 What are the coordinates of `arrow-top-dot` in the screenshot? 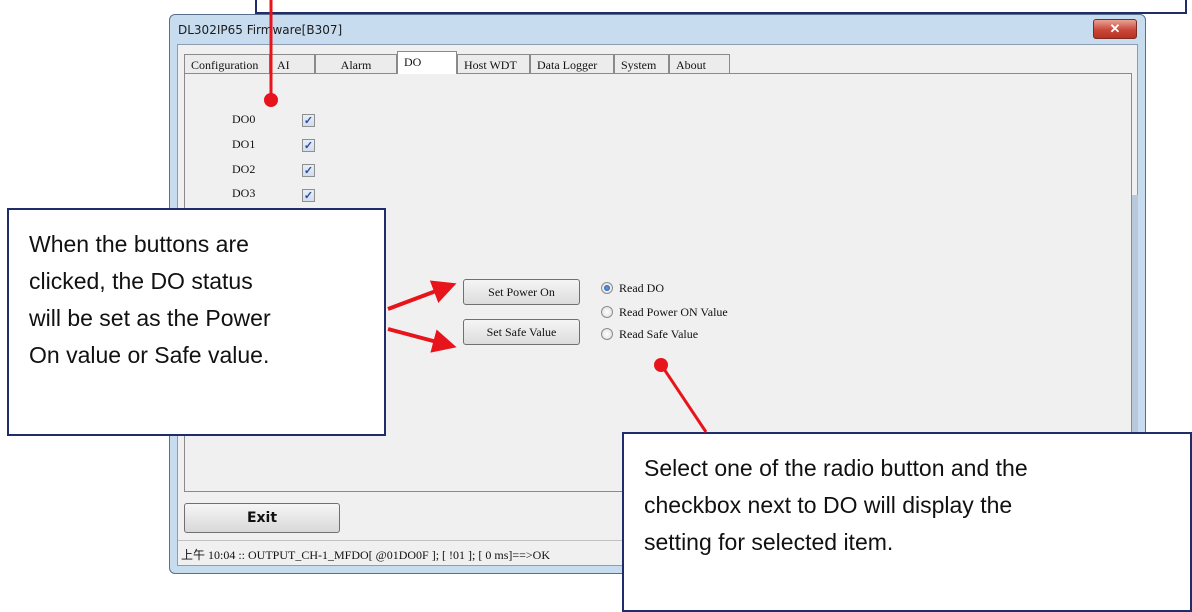 It's located at (271, 100).